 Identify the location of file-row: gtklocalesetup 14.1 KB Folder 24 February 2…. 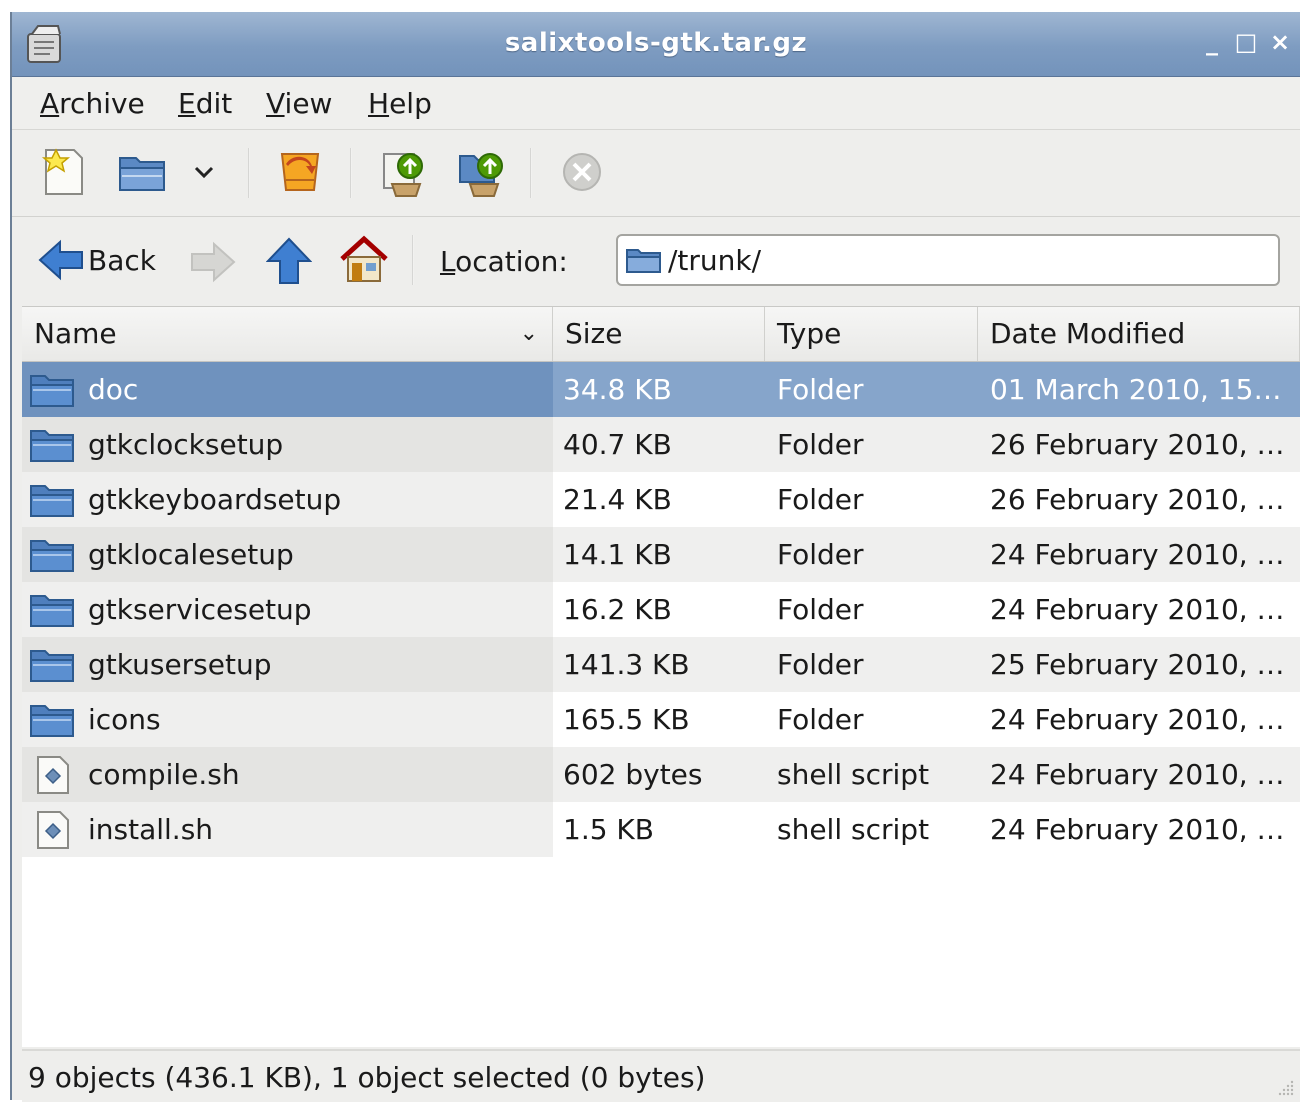
(661, 554).